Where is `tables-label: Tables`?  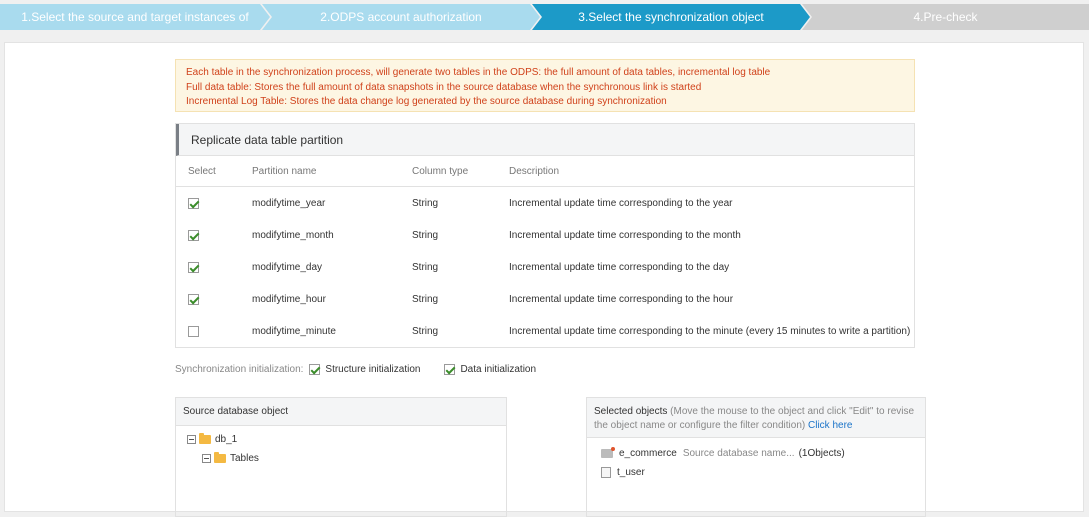 tables-label: Tables is located at coordinates (244, 458).